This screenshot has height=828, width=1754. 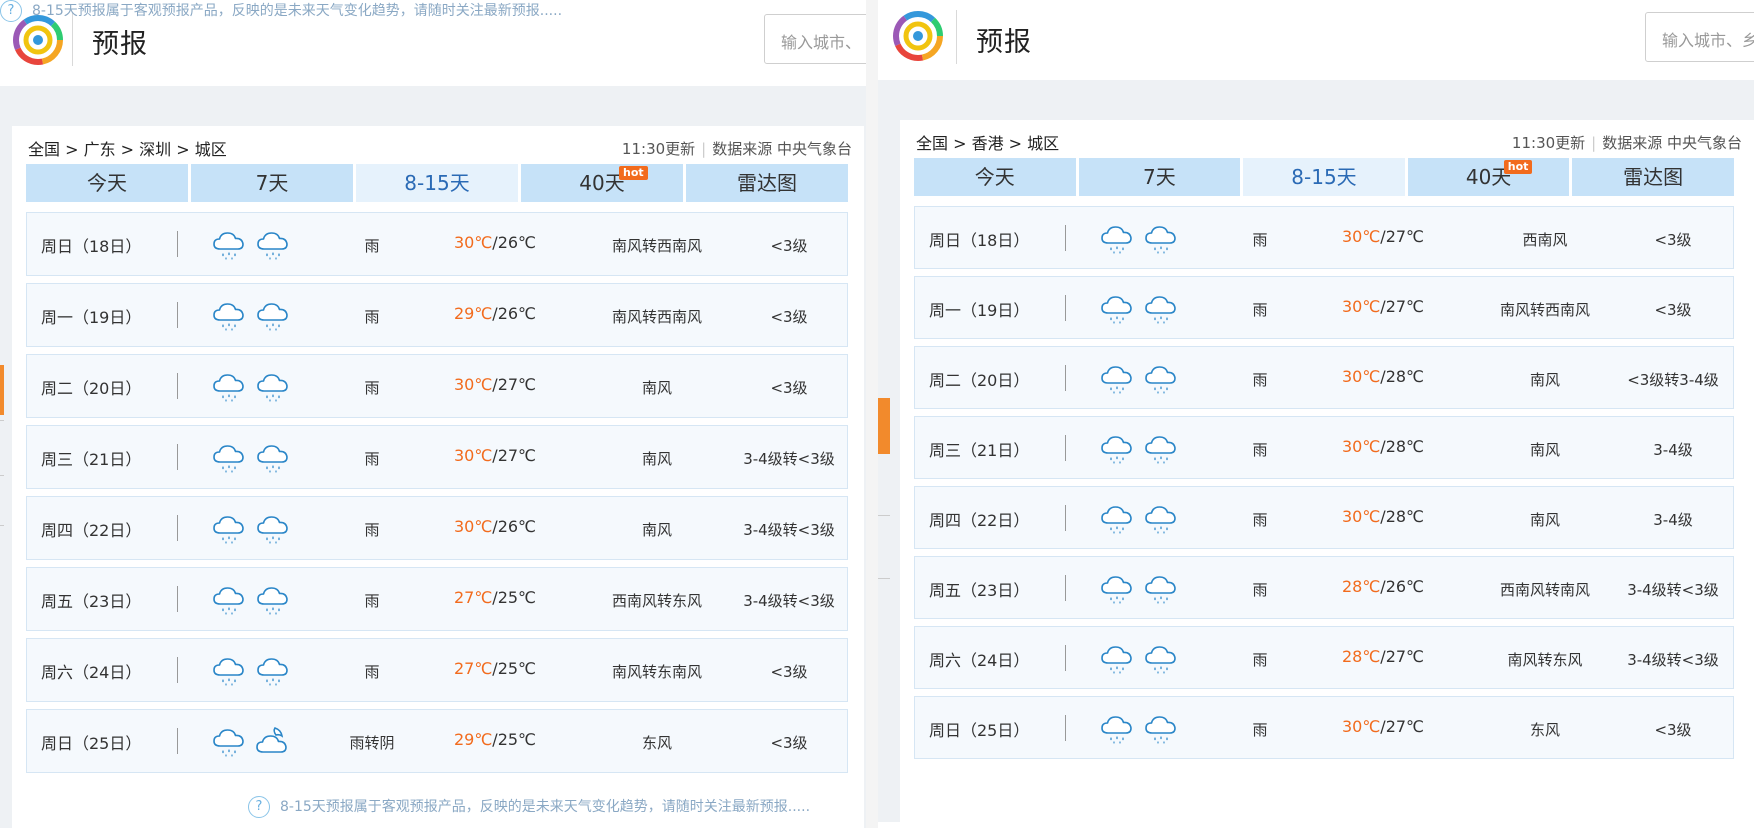 What do you see at coordinates (1518, 167) in the screenshot?
I see `hot-badge: hot` at bounding box center [1518, 167].